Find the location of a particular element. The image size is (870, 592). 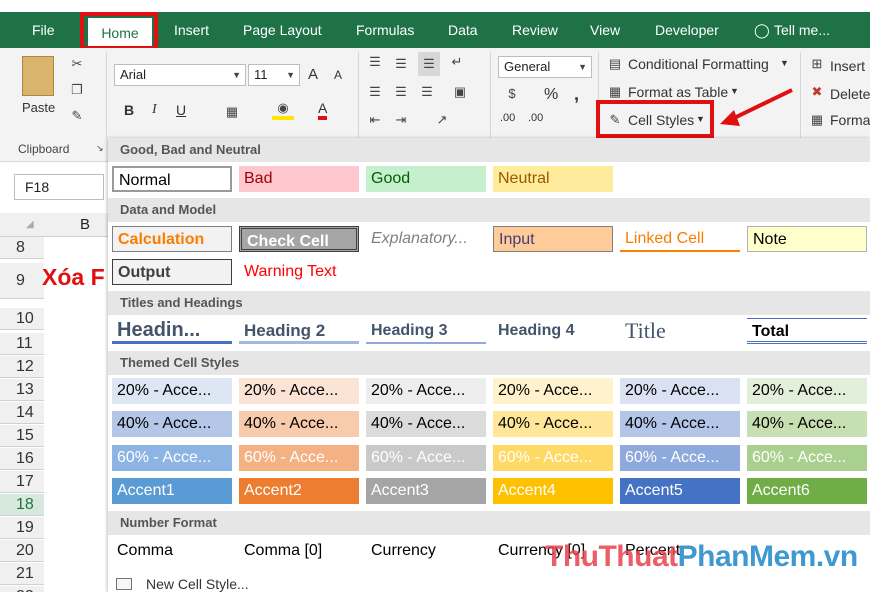

tab-file: File is located at coordinates (43, 30).